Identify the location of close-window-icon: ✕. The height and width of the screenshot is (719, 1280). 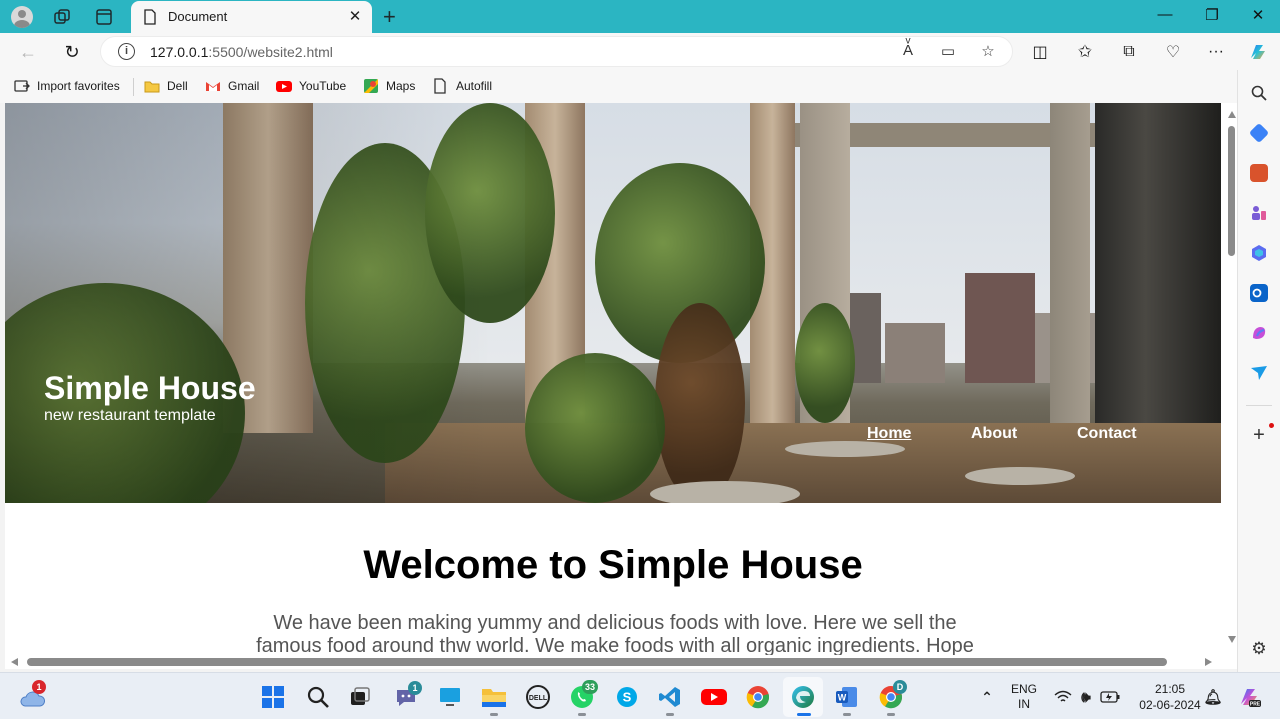
(1258, 15).